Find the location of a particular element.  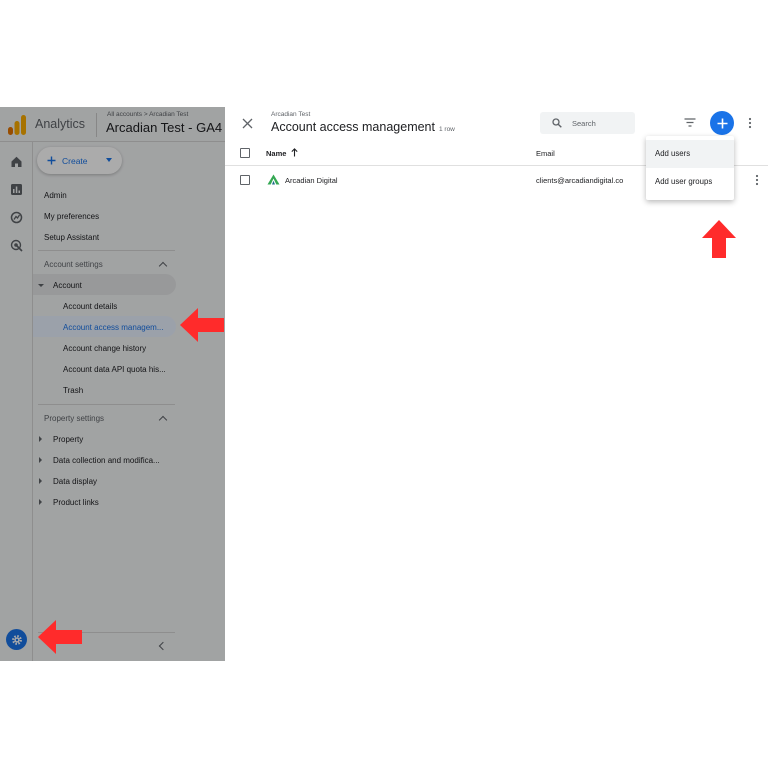

left-rail is located at coordinates (16, 401).